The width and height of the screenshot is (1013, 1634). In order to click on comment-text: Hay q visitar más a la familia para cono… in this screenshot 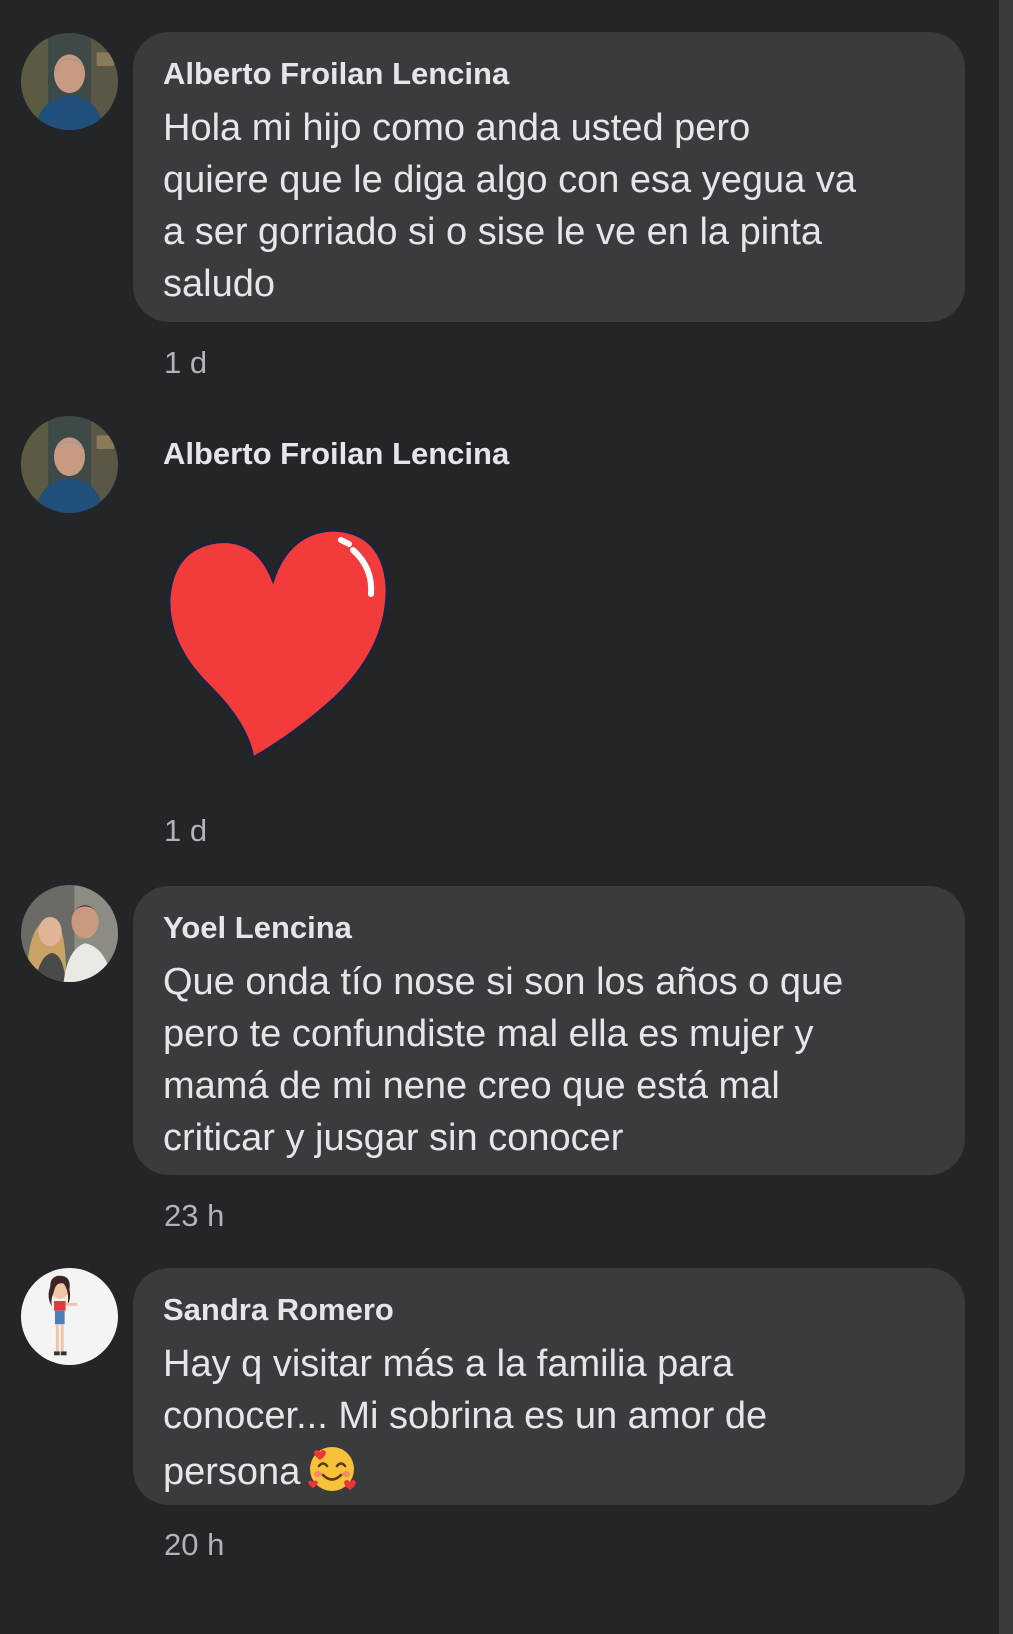, I will do `click(549, 1418)`.